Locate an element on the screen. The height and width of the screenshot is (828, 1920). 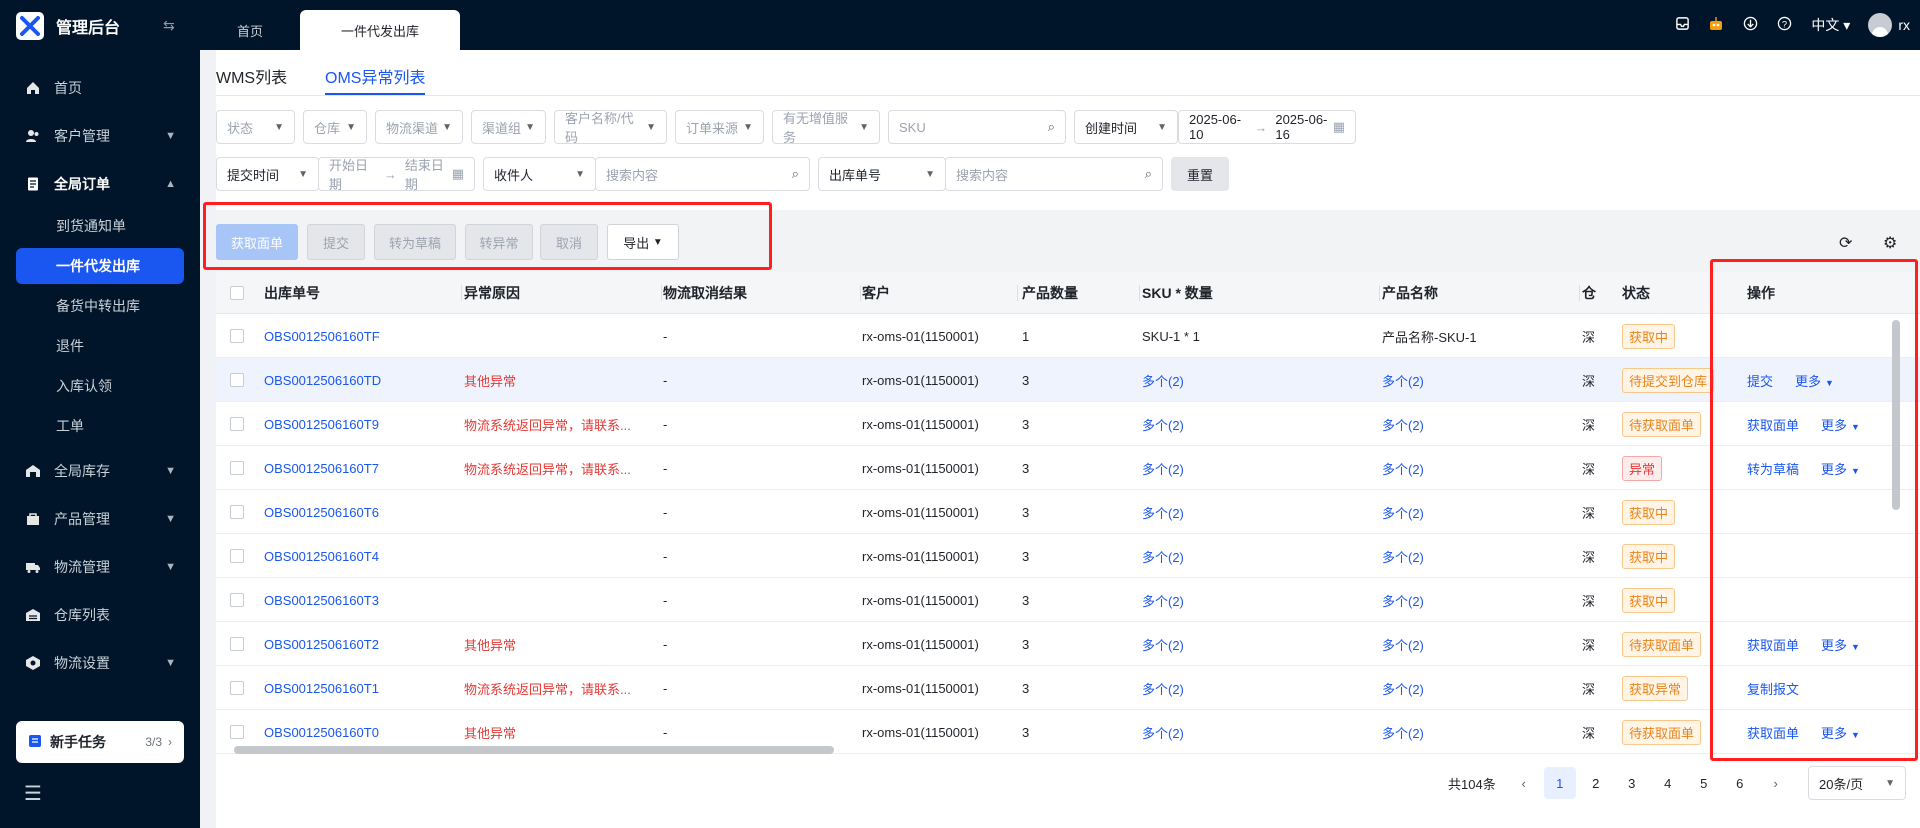
order-no-link: OBS0012506160TD is located at coordinates (359, 380).